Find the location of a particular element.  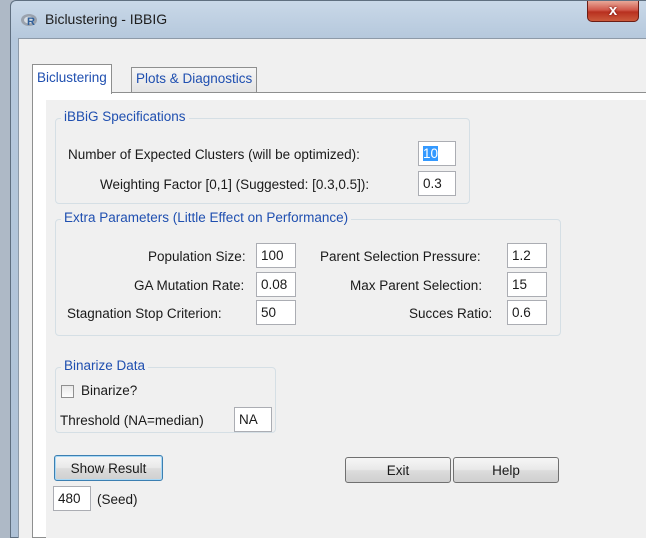

tab-biclustering: Biclustering is located at coordinates (72, 79).